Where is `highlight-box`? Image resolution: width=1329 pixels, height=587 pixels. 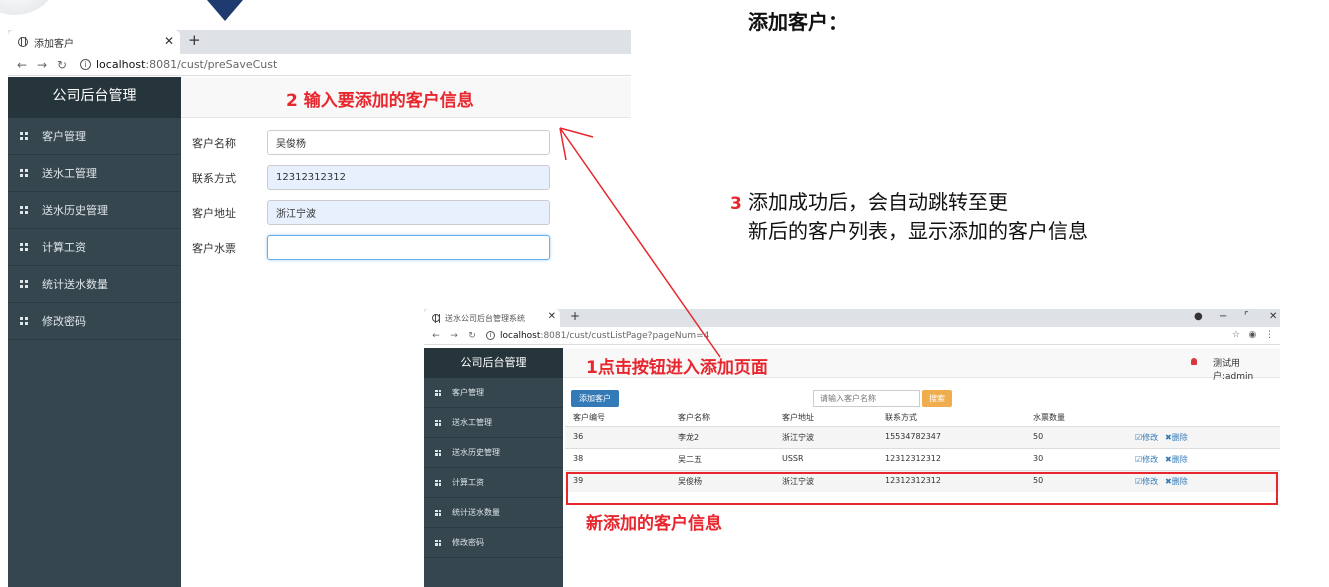
highlight-box is located at coordinates (922, 488).